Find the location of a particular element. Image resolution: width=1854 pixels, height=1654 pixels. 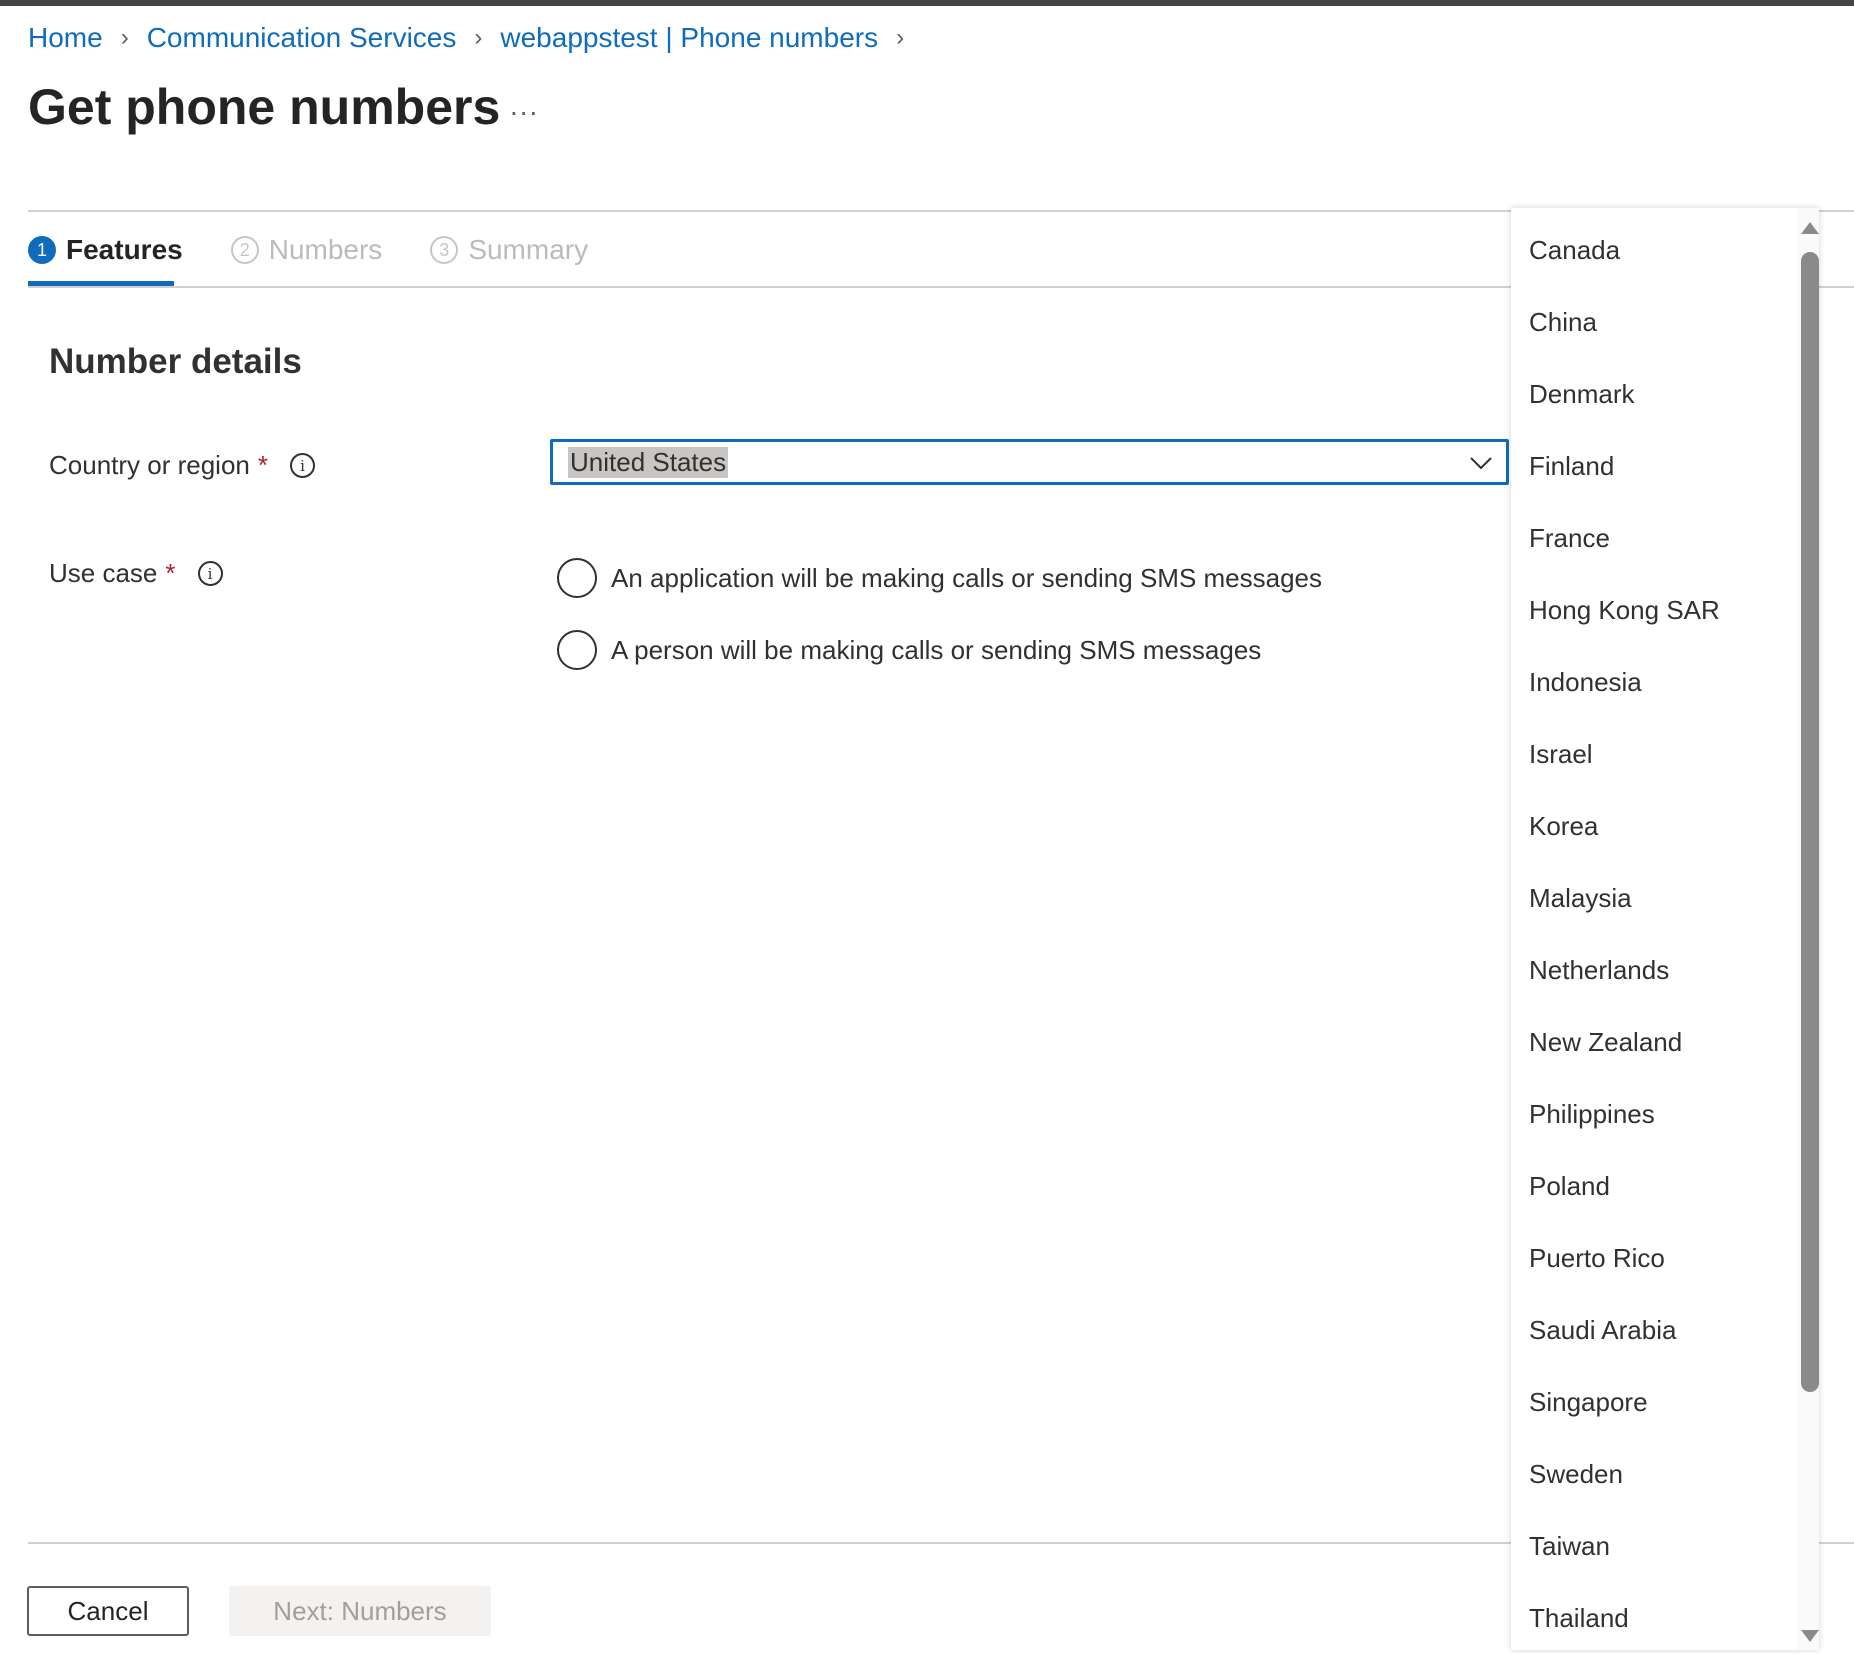

dropdown-option: Poland is located at coordinates (1653, 1186).